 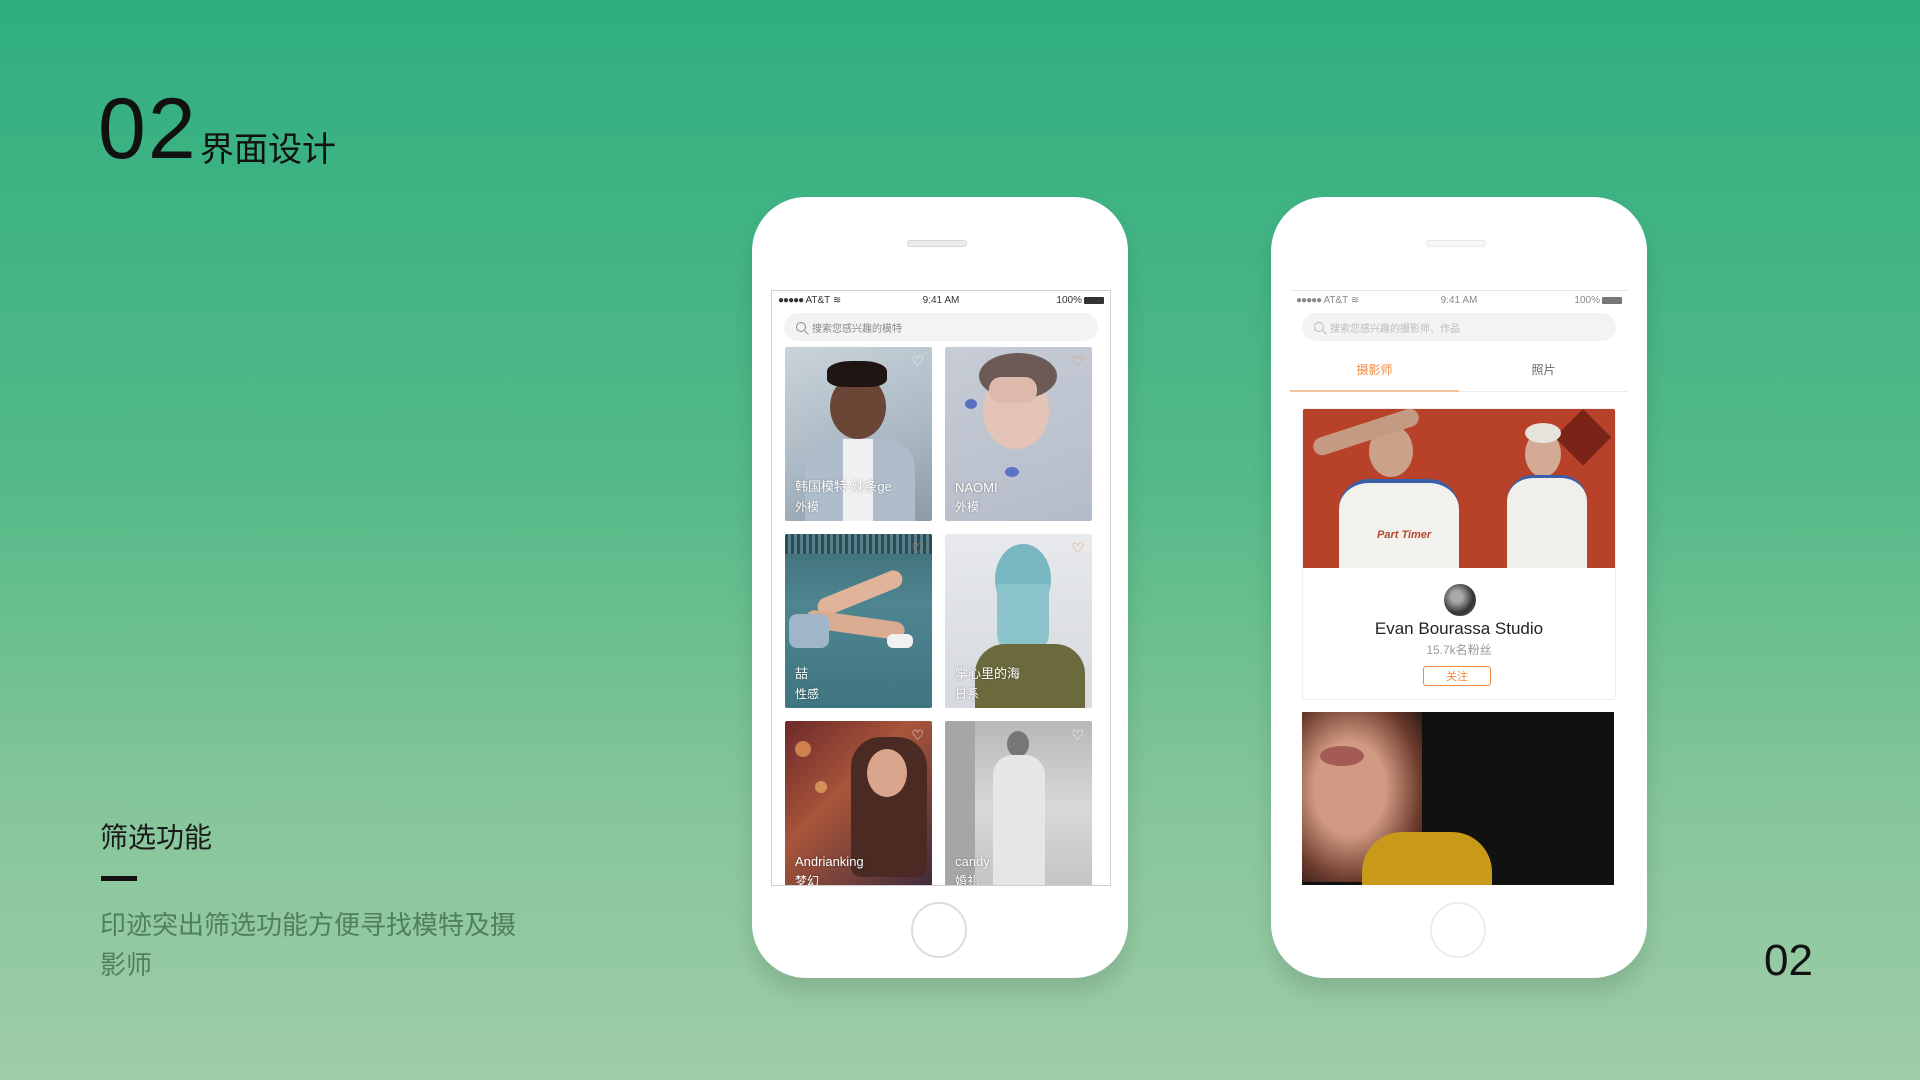 What do you see at coordinates (148, 129) in the screenshot?
I see `slide-number: 02` at bounding box center [148, 129].